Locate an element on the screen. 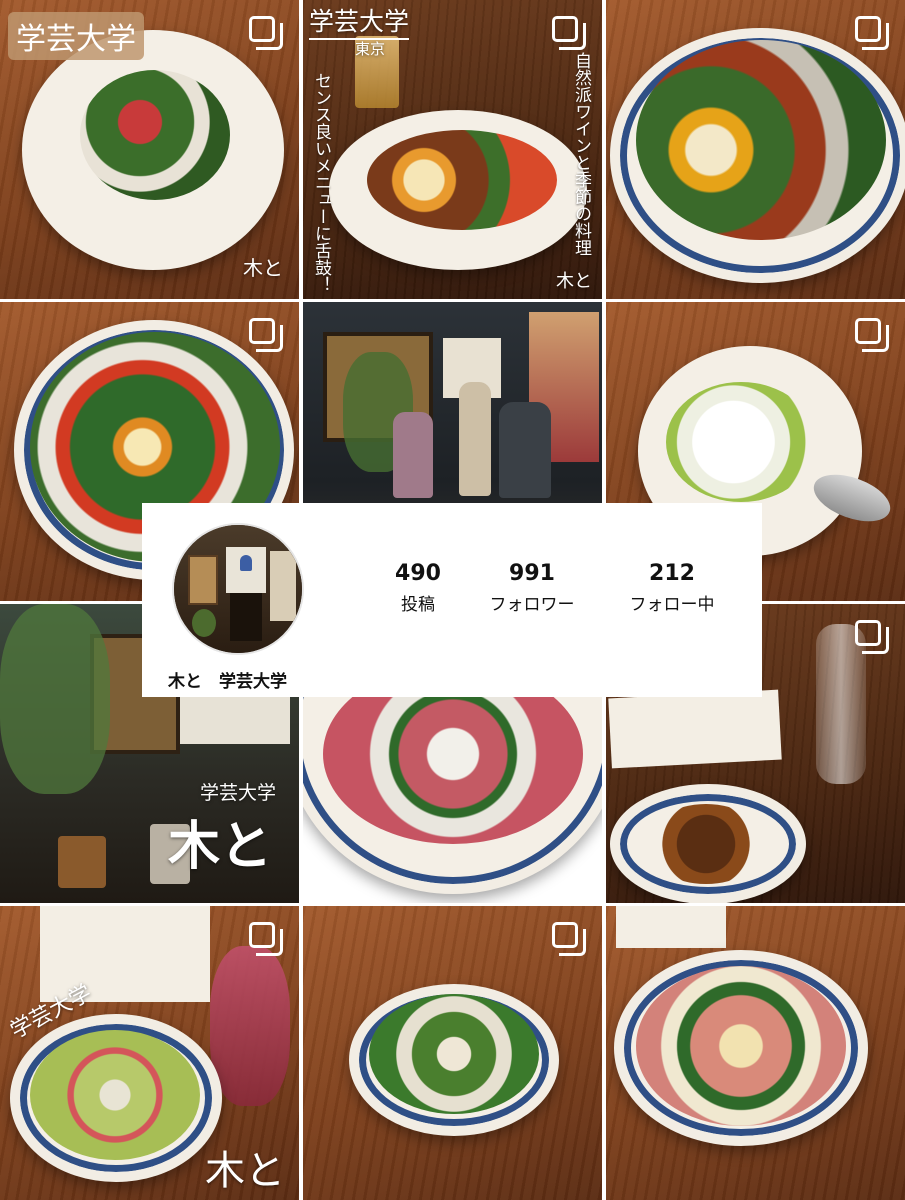 Image resolution: width=905 pixels, height=1200 pixels. location-label: 学芸大学 is located at coordinates (238, 793).